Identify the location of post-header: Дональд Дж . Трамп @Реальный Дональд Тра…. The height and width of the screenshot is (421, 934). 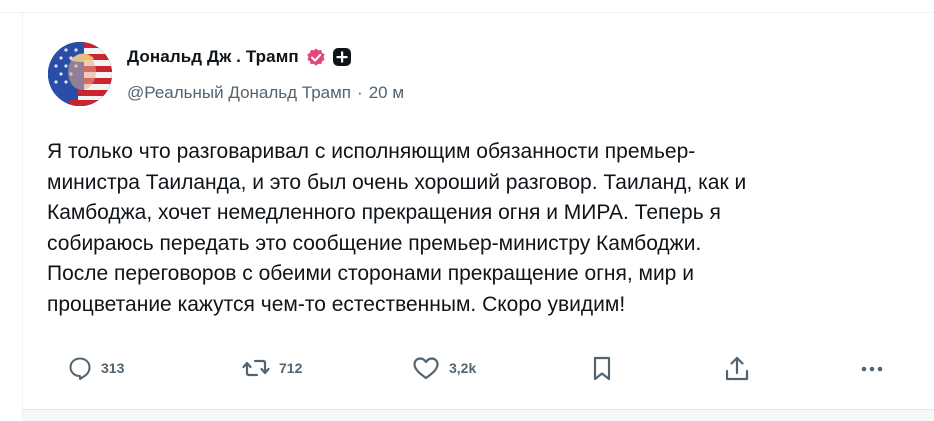
(265, 73).